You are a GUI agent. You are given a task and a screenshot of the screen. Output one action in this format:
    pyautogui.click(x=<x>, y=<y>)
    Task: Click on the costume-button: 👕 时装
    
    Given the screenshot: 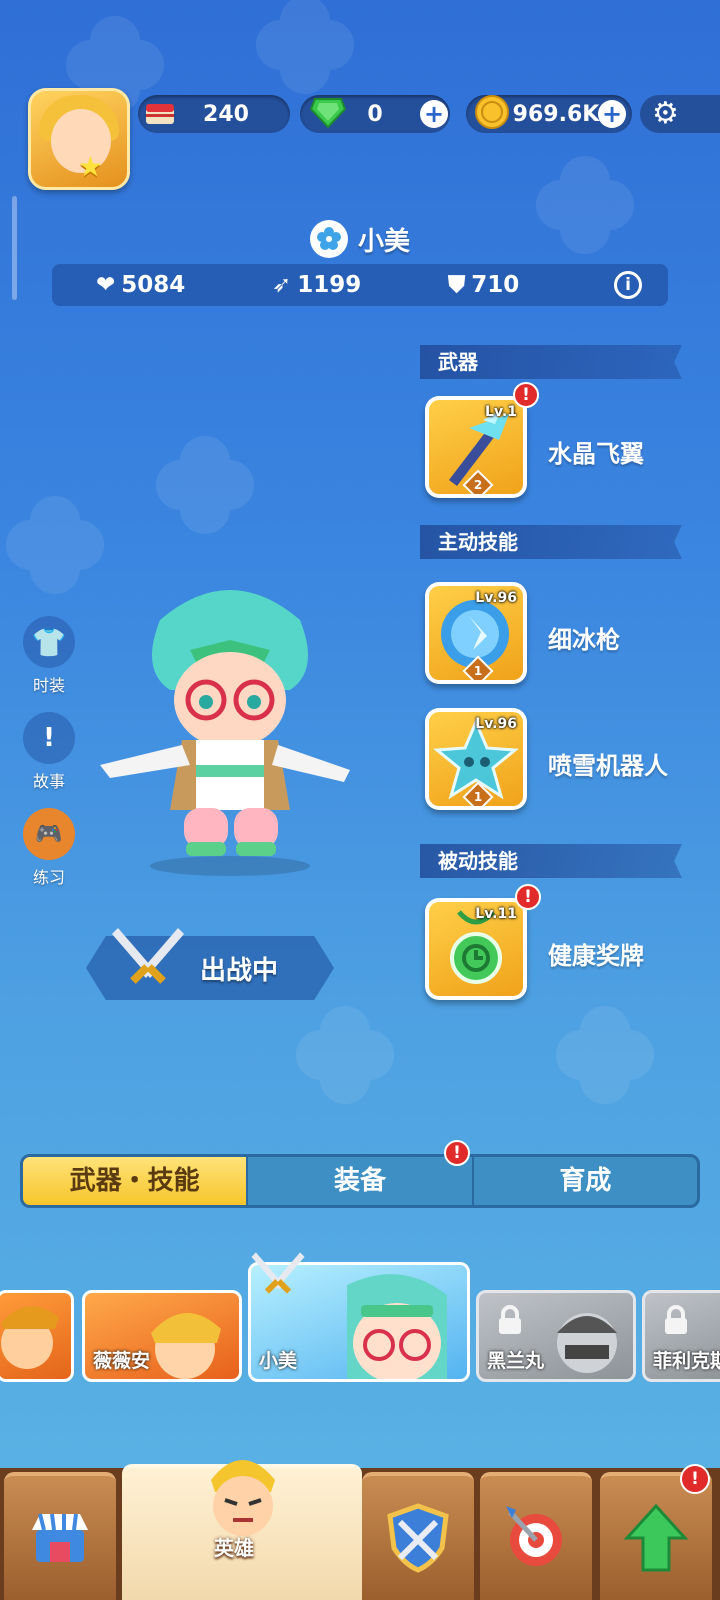 What is the action you would take?
    pyautogui.click(x=49, y=656)
    